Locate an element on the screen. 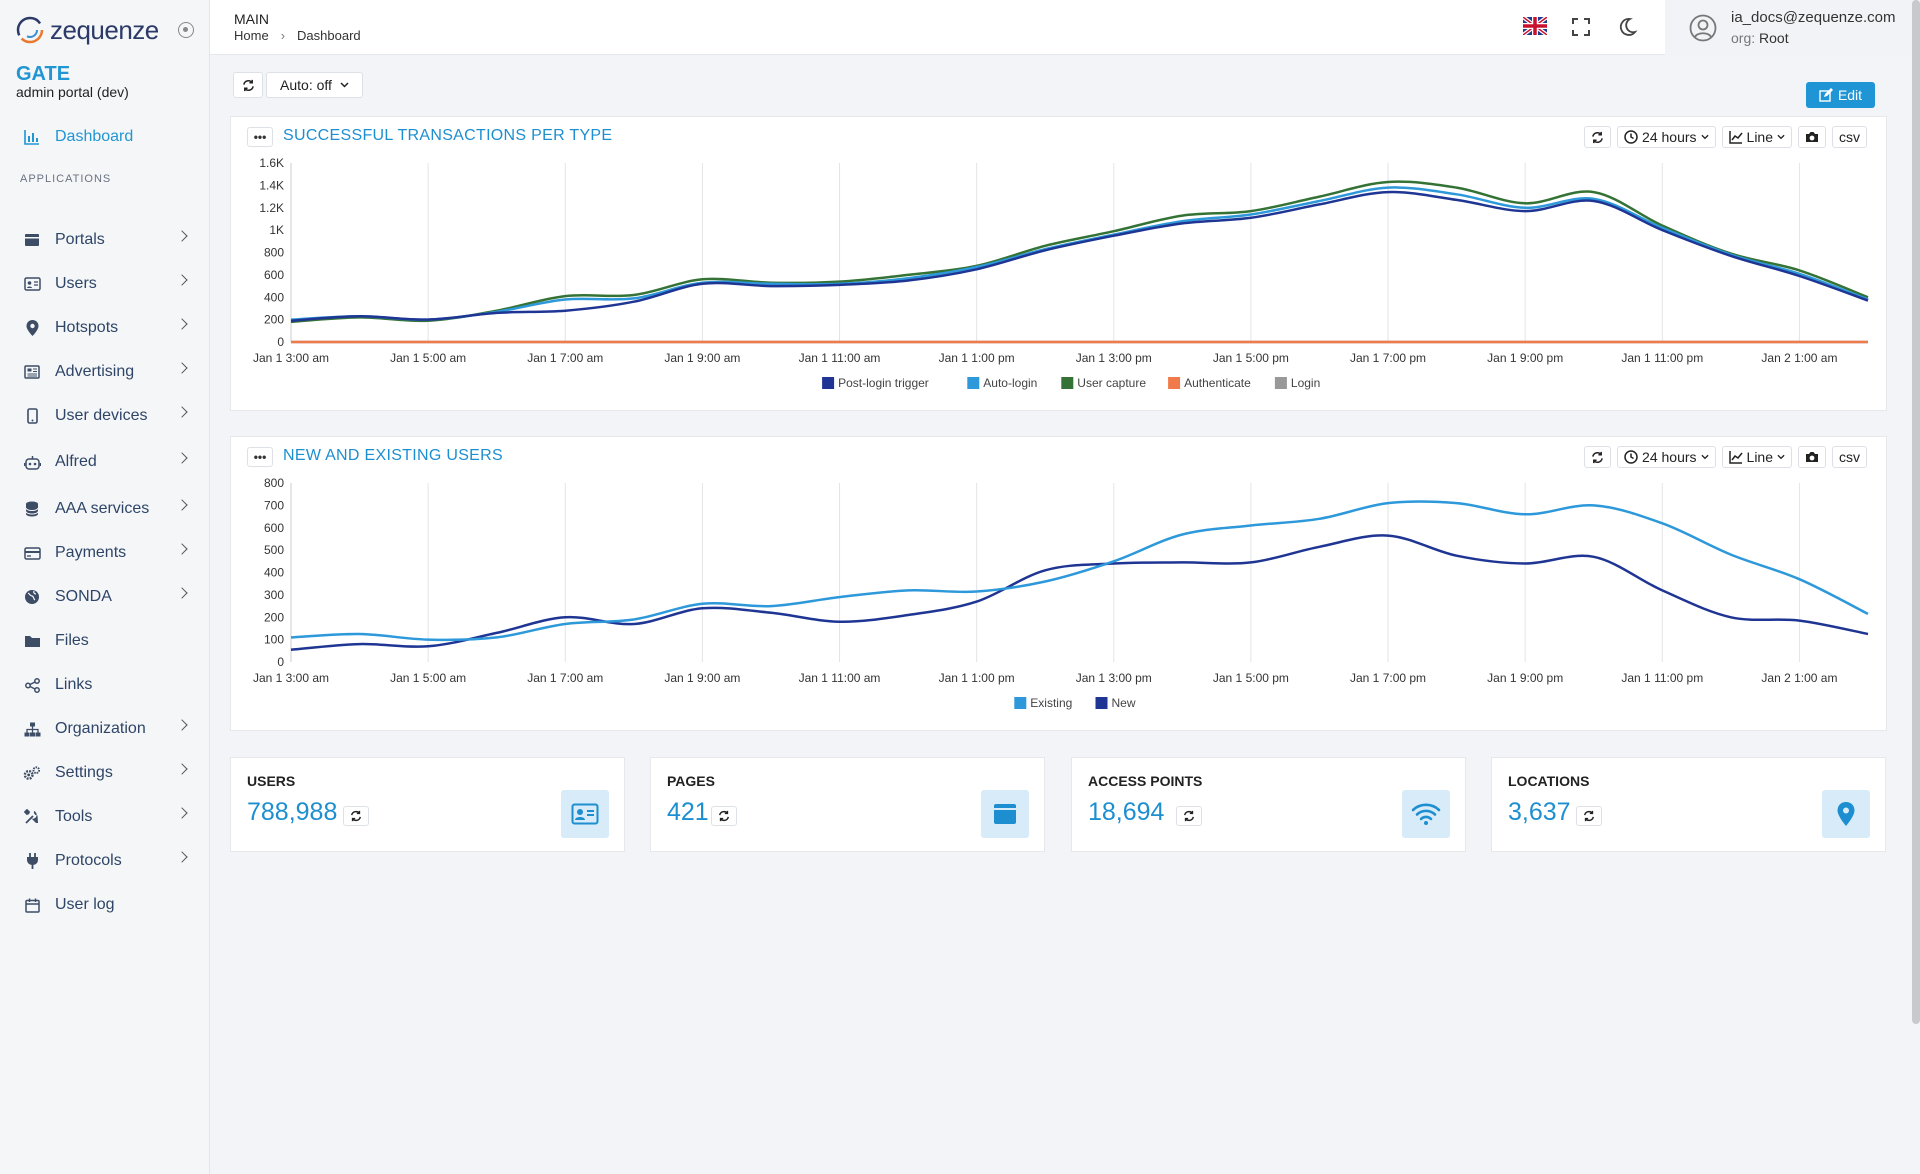  calendar-icon is located at coordinates (32, 905).